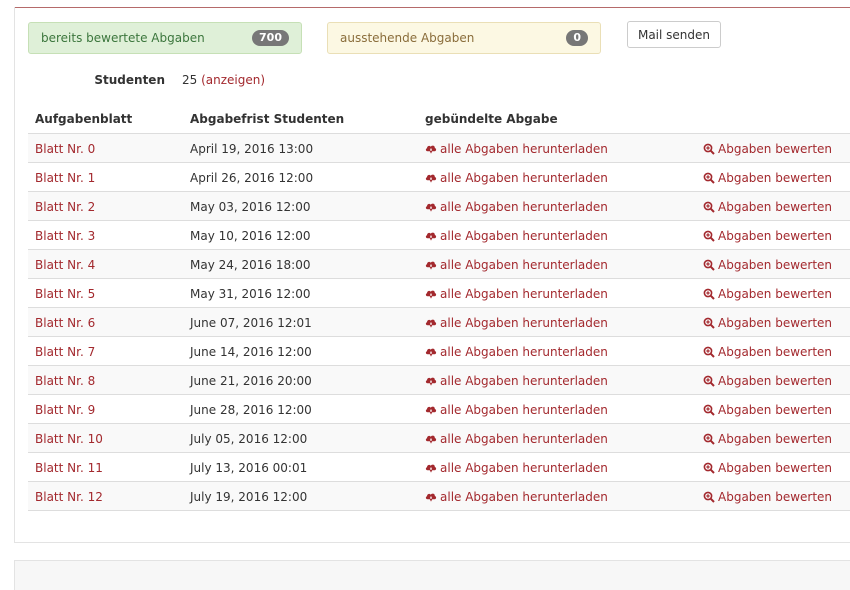 The image size is (850, 590). I want to click on students-label: Studenten, so click(129, 80).